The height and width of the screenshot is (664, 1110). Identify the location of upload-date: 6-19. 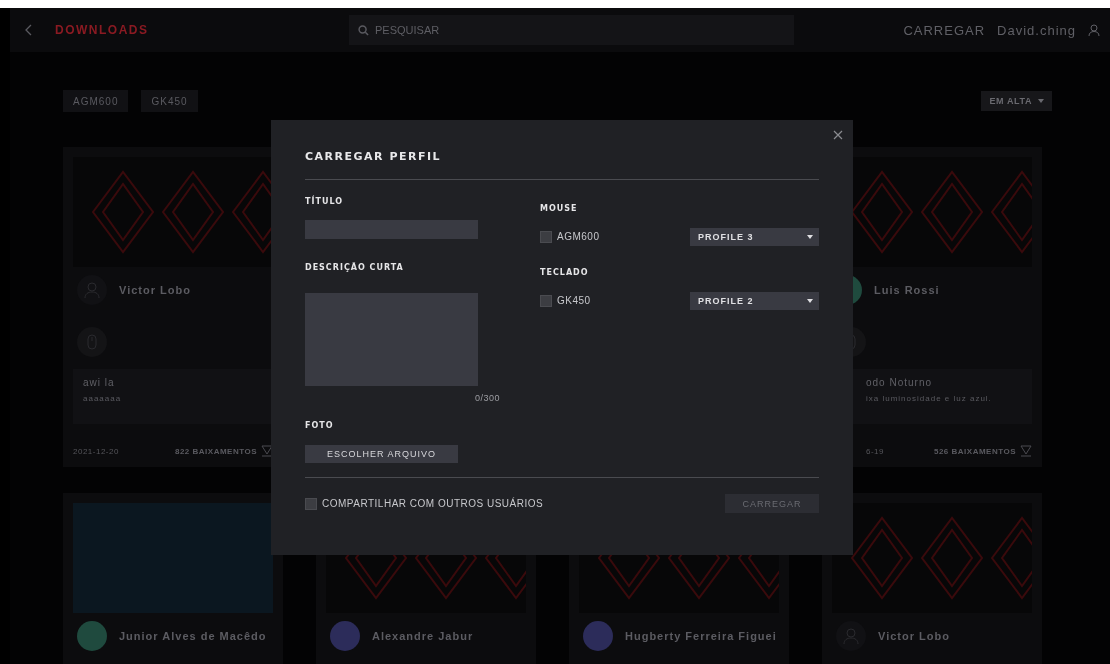
(875, 451).